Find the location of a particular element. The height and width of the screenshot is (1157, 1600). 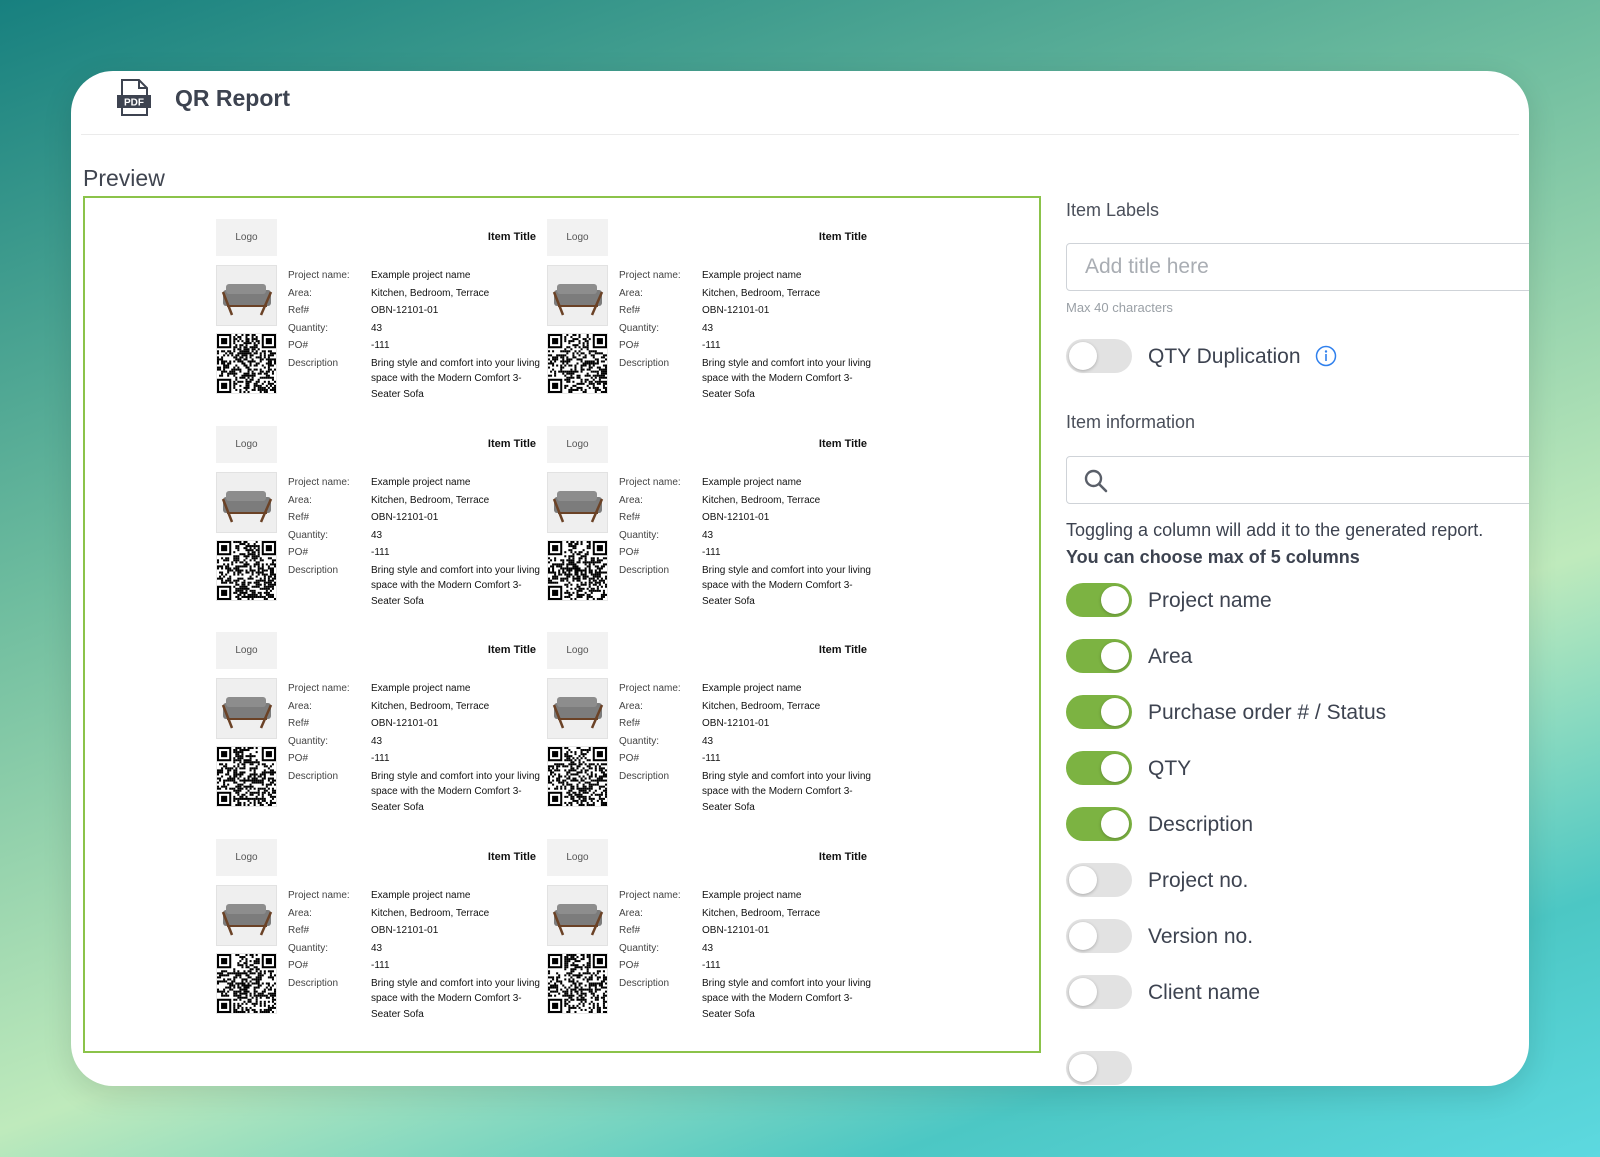

pdf-file-icon: PDF is located at coordinates (134, 97).